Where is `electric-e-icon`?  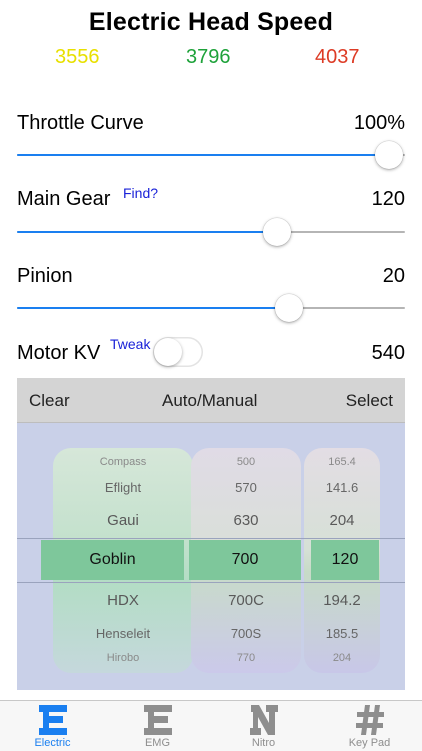 electric-e-icon is located at coordinates (52, 720).